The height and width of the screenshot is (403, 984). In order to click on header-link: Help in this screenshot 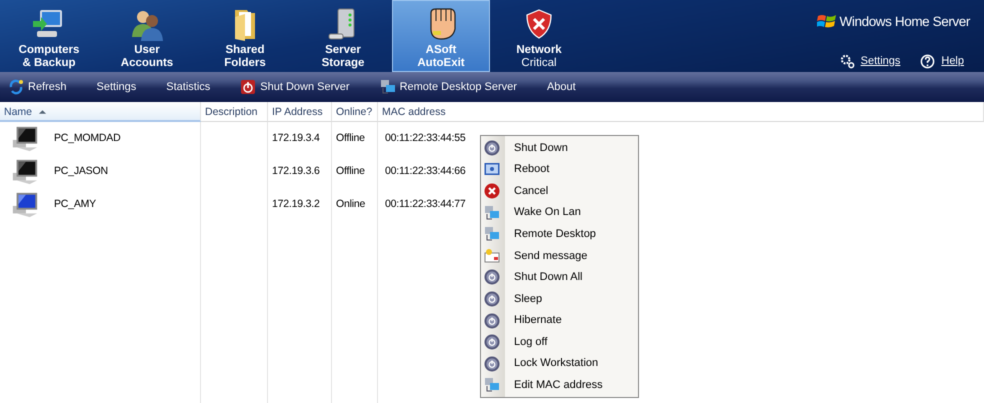, I will do `click(942, 61)`.